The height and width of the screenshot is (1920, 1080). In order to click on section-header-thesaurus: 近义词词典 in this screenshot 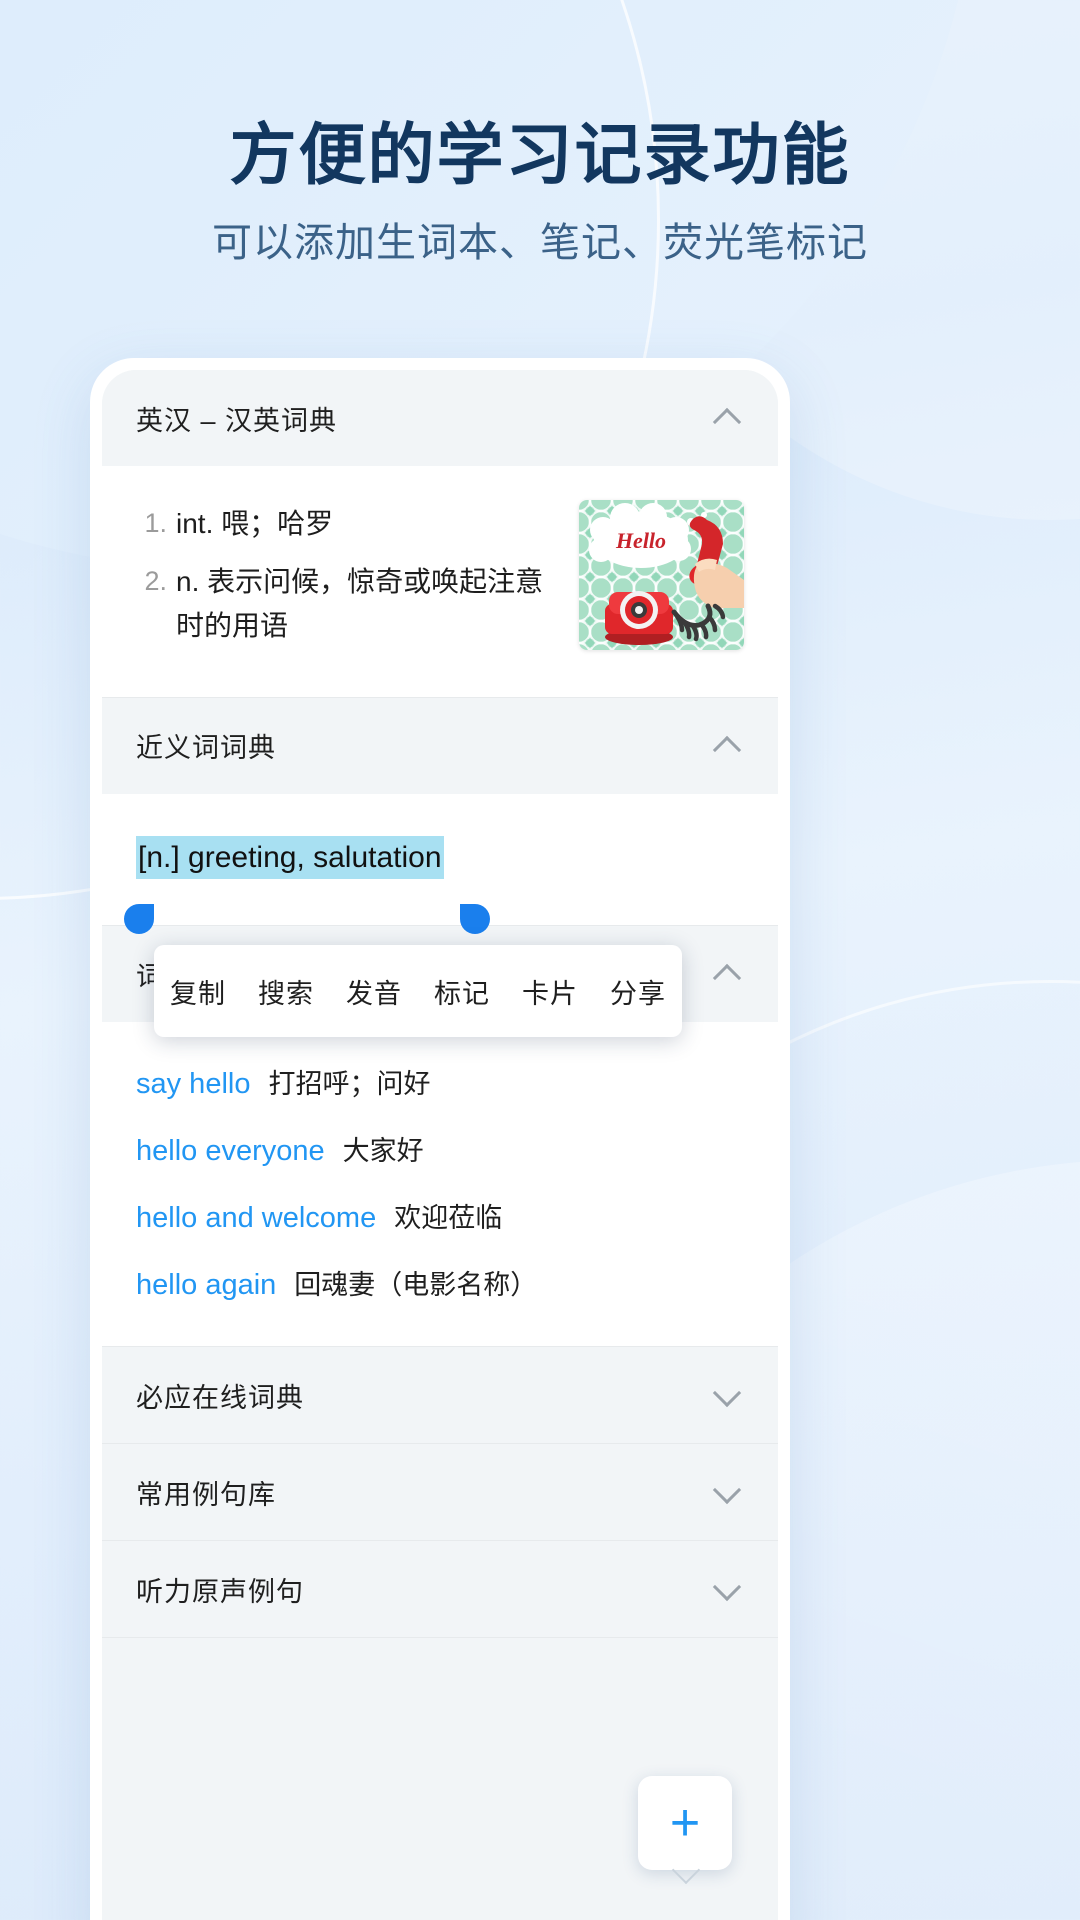, I will do `click(440, 745)`.